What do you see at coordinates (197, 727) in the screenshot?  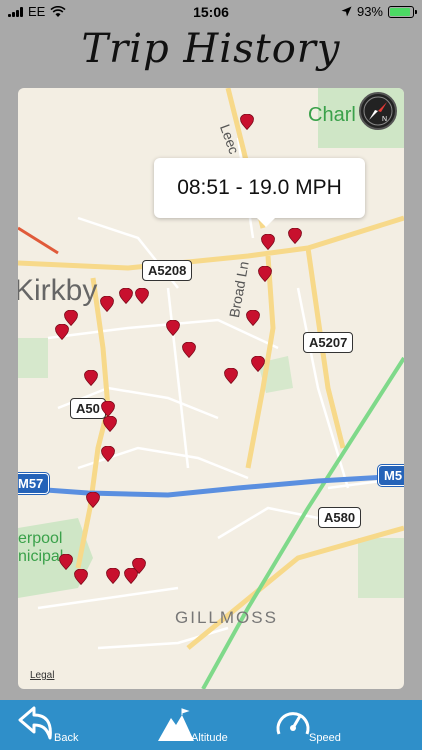 I see `altitude-button: Altitude` at bounding box center [197, 727].